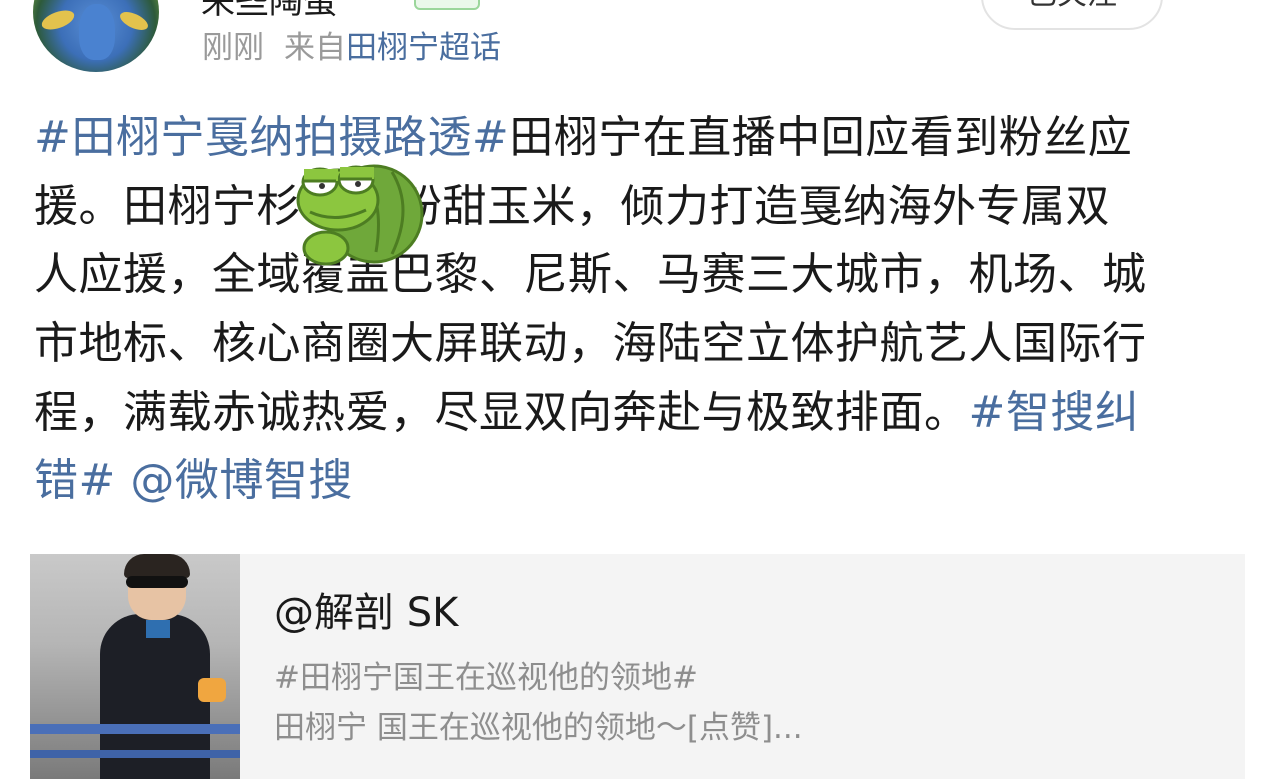 Image resolution: width=1281 pixels, height=779 pixels. What do you see at coordinates (75, 480) in the screenshot?
I see `hashtag-link: 错#` at bounding box center [75, 480].